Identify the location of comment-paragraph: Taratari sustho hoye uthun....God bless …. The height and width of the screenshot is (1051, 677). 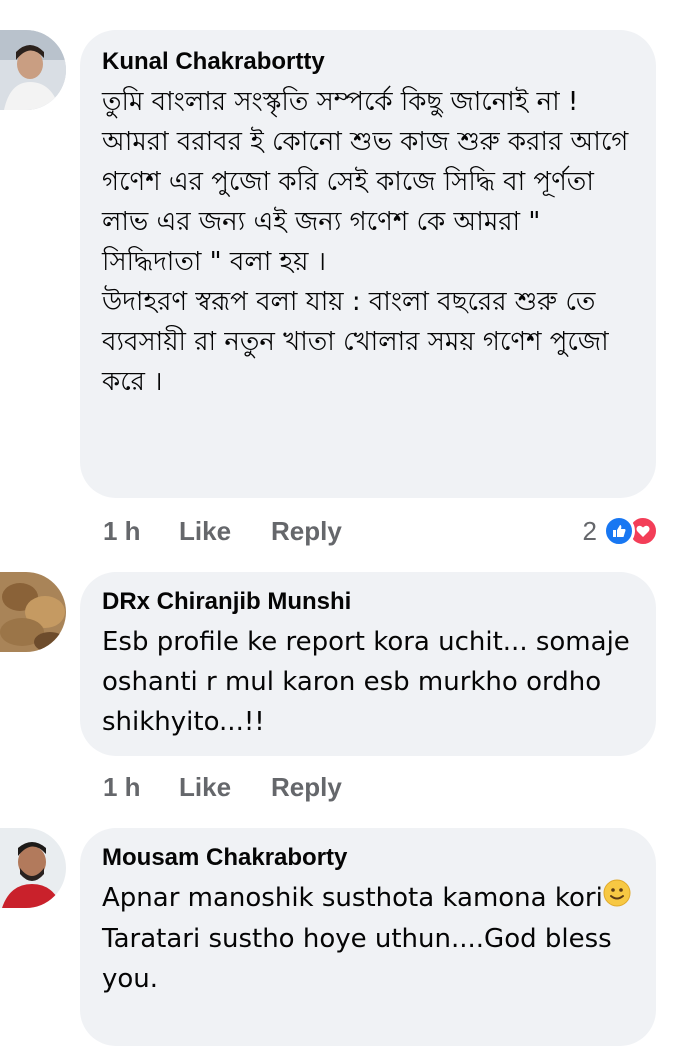
(357, 958).